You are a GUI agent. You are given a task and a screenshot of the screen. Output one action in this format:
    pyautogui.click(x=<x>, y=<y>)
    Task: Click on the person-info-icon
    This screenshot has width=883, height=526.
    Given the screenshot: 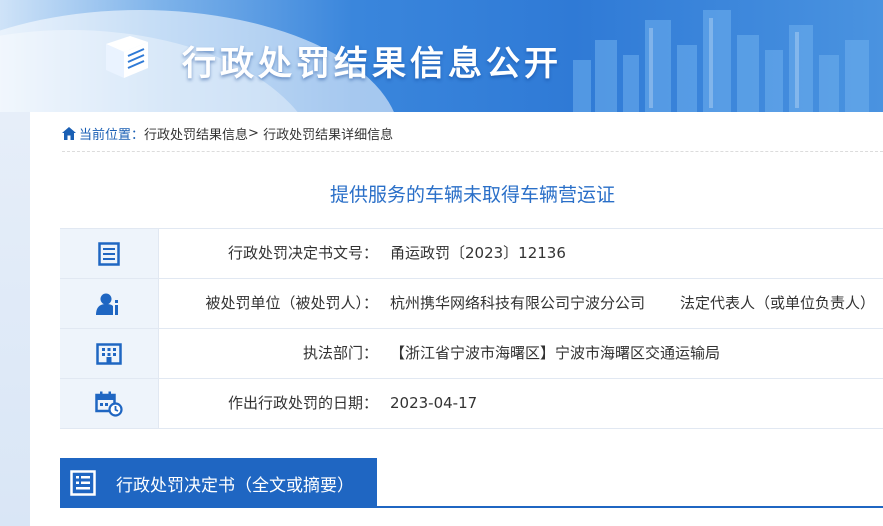 What is the action you would take?
    pyautogui.click(x=107, y=304)
    